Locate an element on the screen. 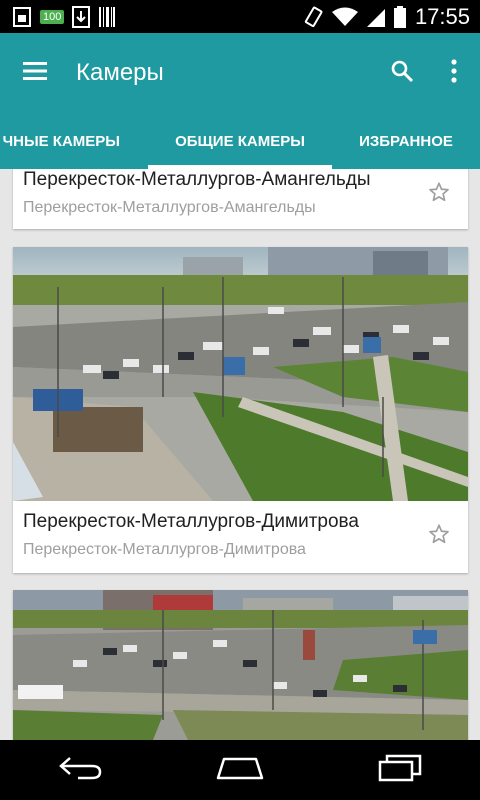  more-vert-icon is located at coordinates (454, 73).